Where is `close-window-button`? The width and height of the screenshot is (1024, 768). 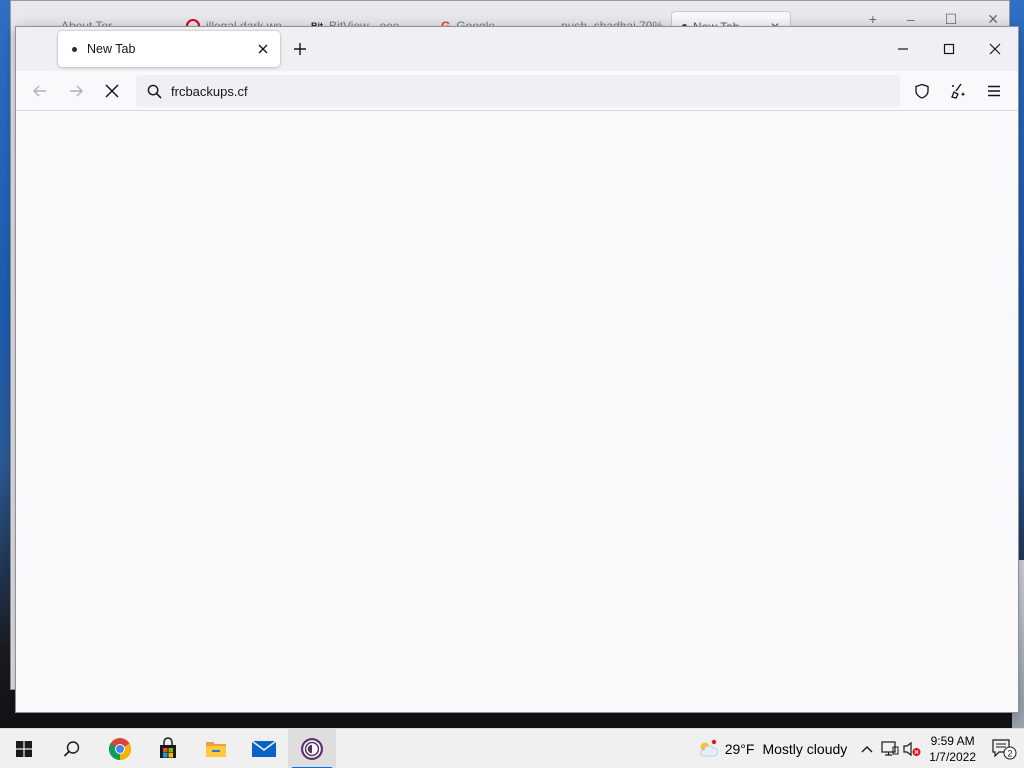 close-window-button is located at coordinates (995, 49).